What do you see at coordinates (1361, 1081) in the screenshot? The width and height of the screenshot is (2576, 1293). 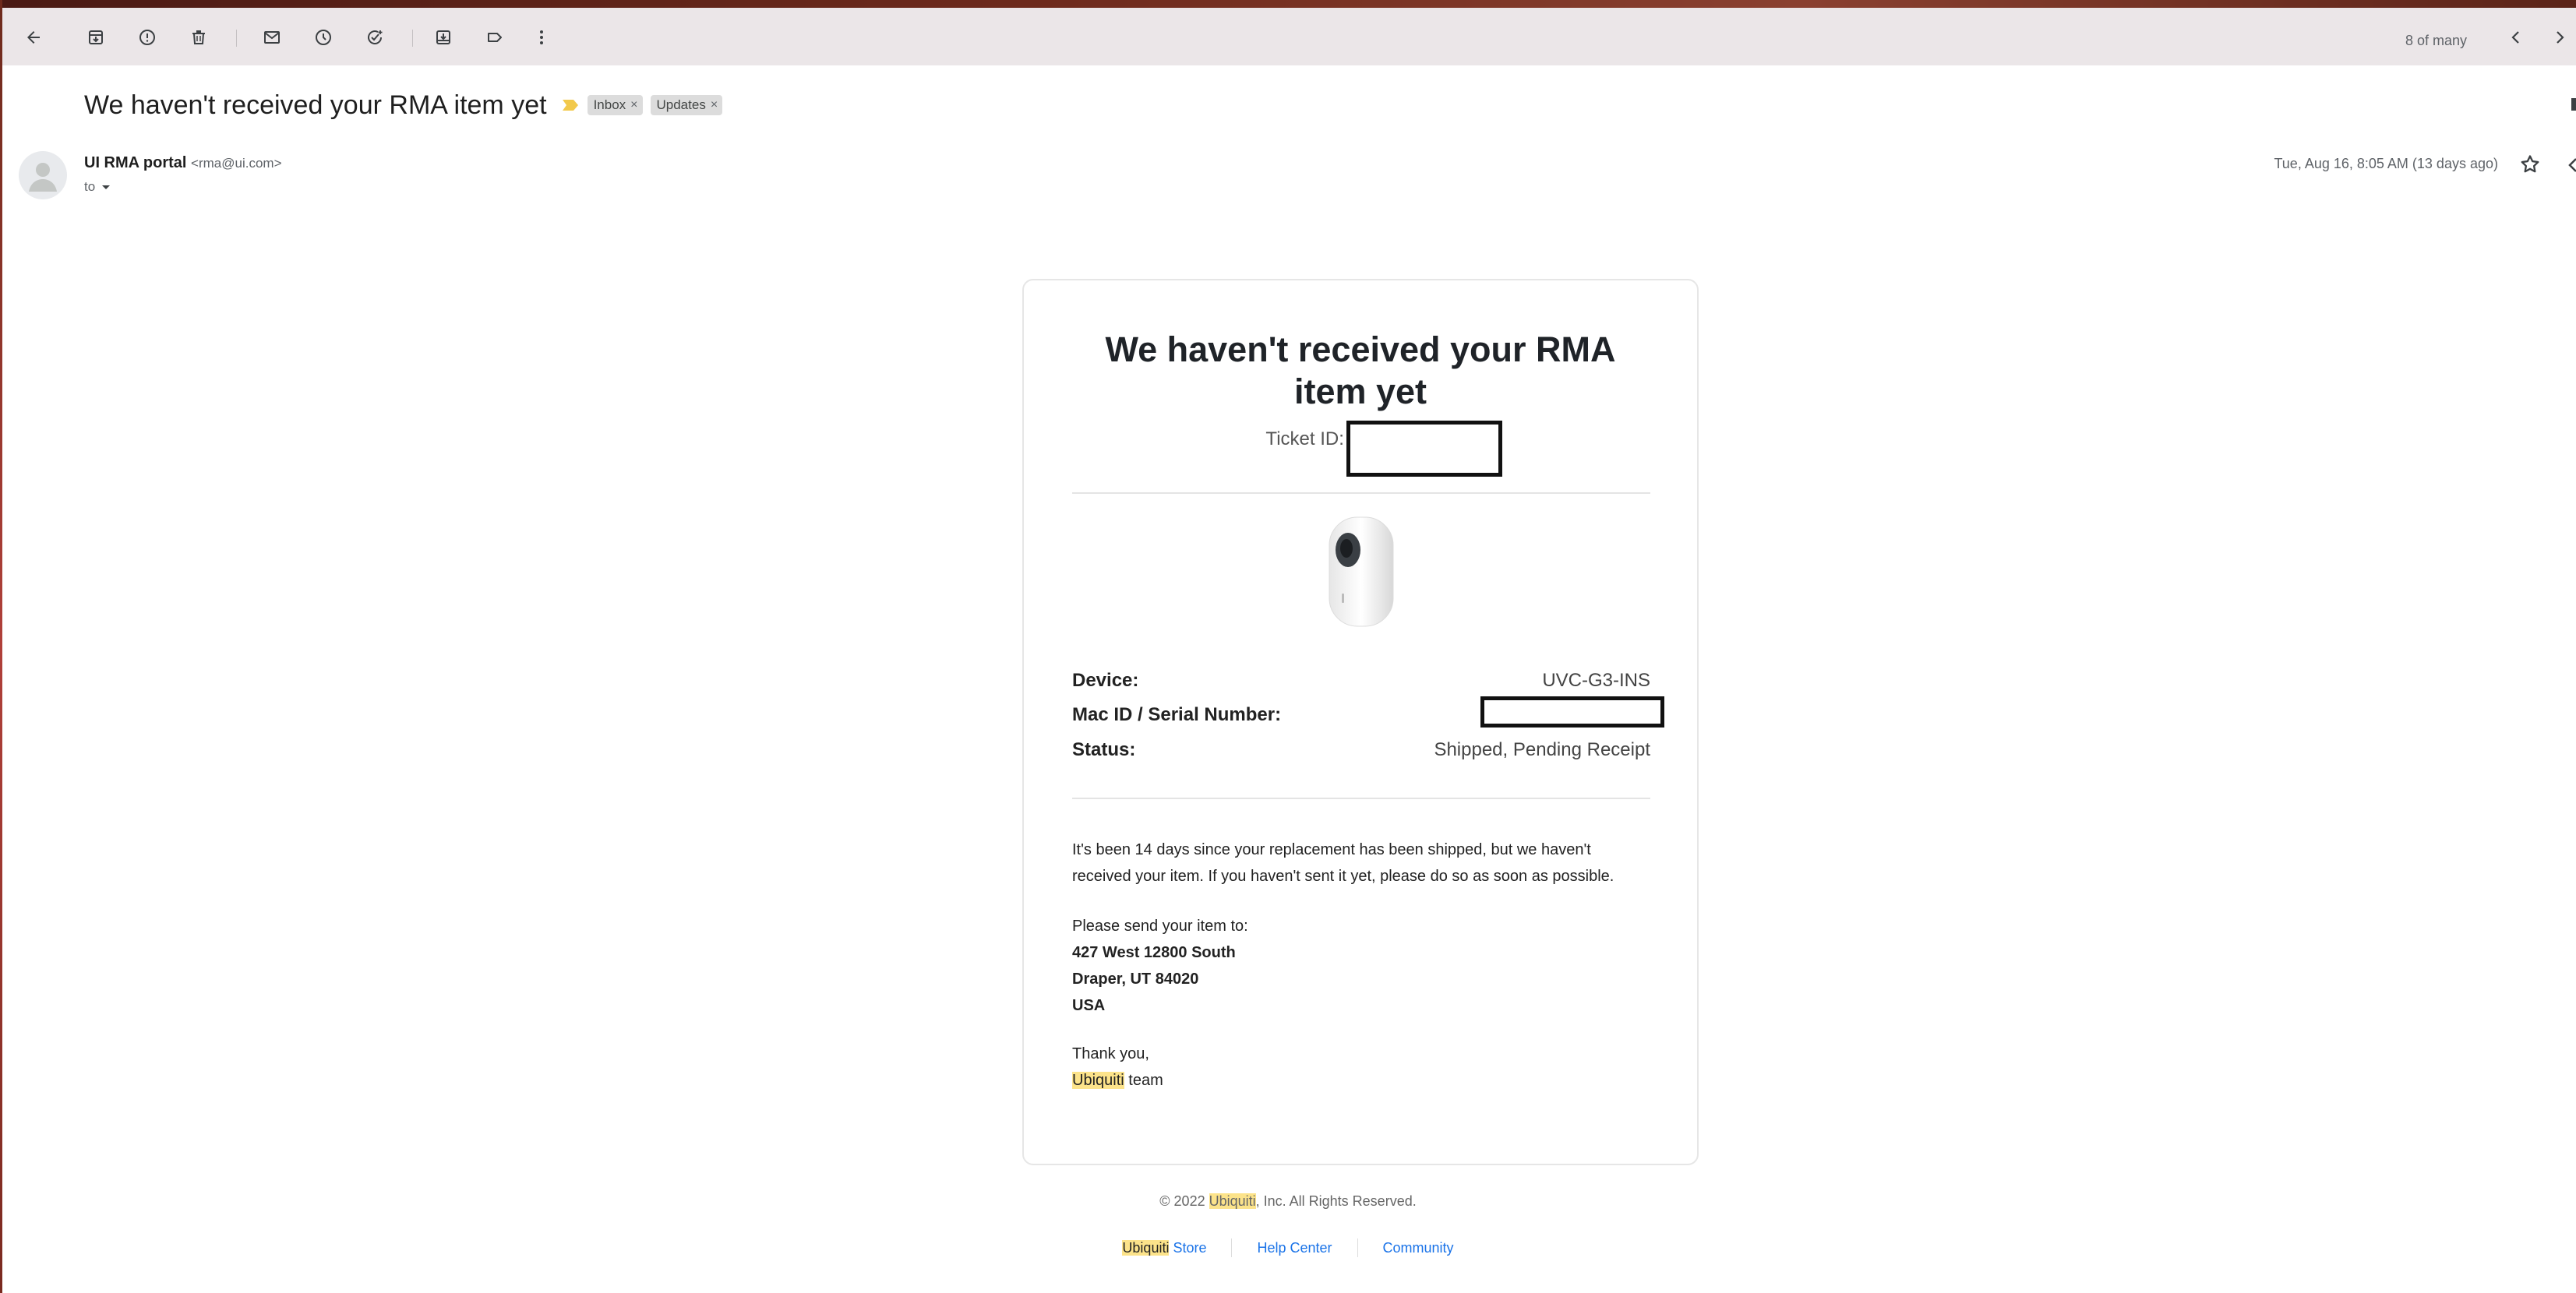 I see `signature-line: Ubiquiti team` at bounding box center [1361, 1081].